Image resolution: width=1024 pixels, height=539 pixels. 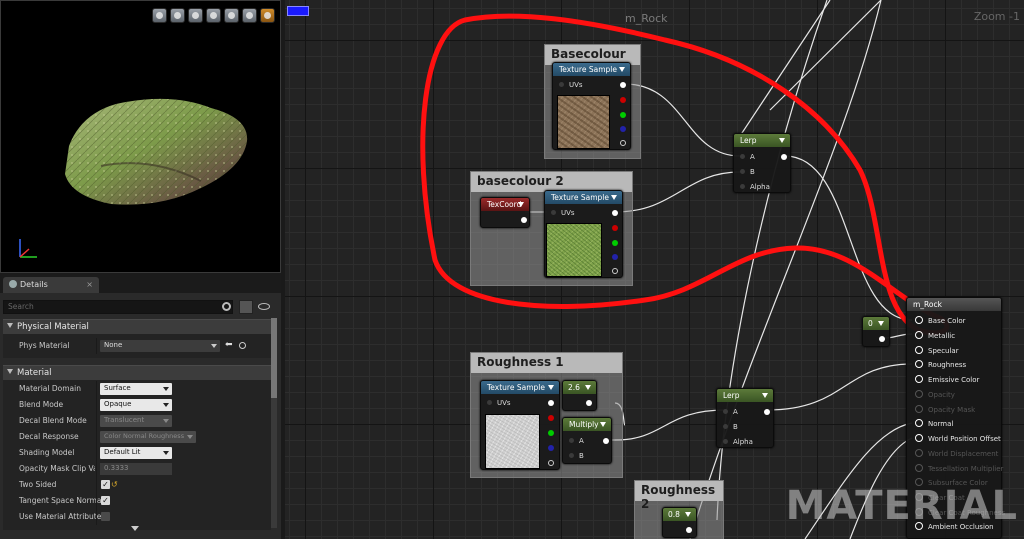 I want to click on details-tab: Details ×, so click(x=51, y=285).